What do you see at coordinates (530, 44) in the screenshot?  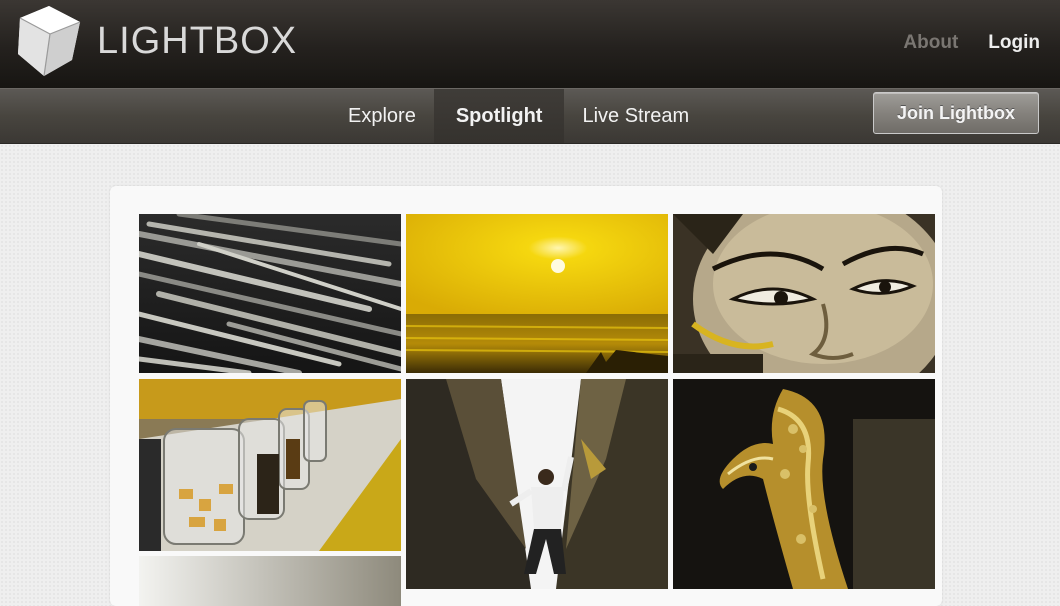 I see `top-header: LIGHTBOX About Login` at bounding box center [530, 44].